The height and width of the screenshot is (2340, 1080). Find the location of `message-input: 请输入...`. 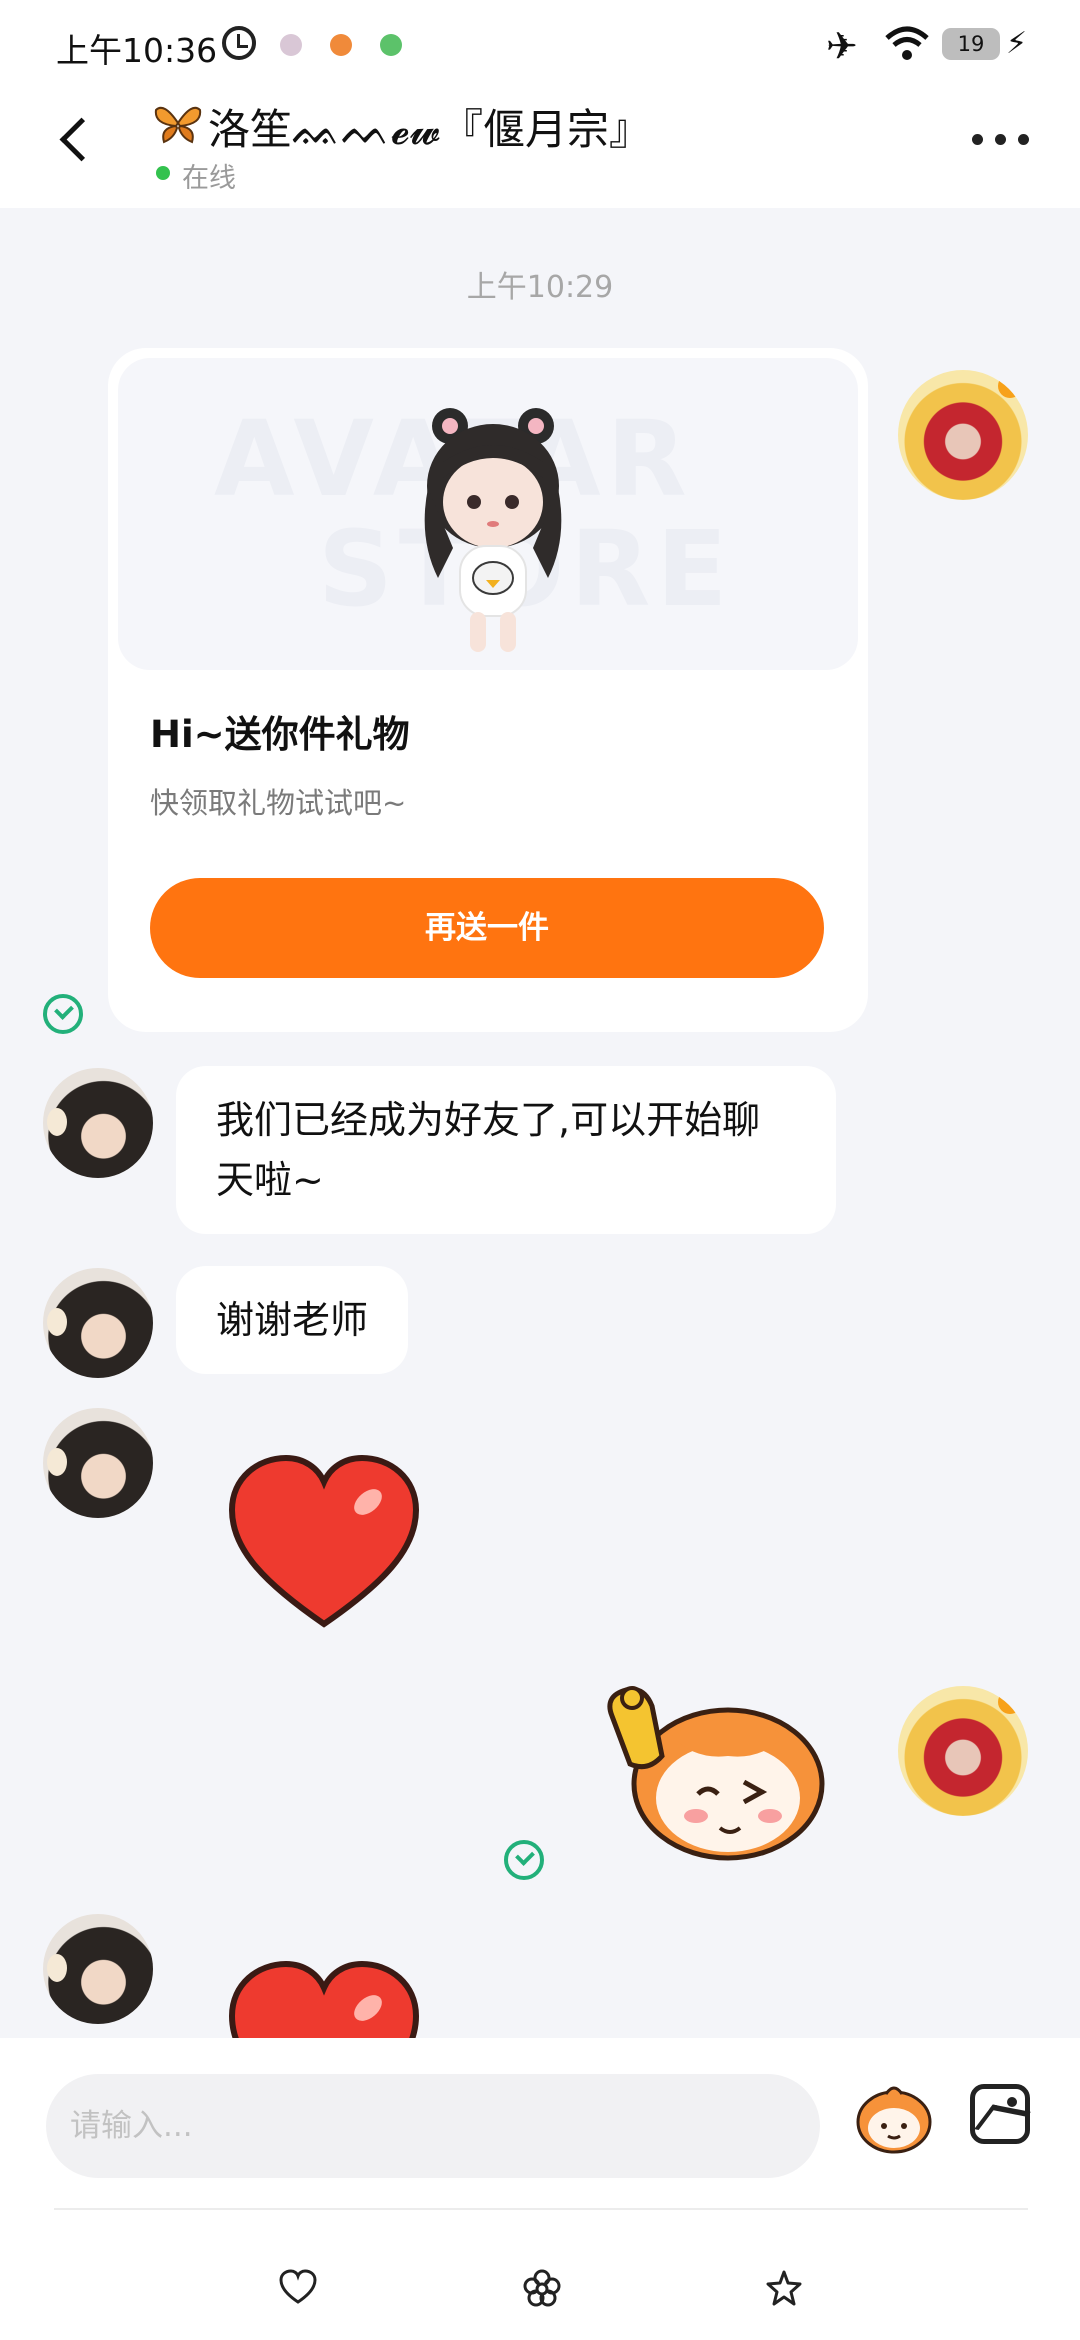

message-input: 请输入... is located at coordinates (433, 2126).